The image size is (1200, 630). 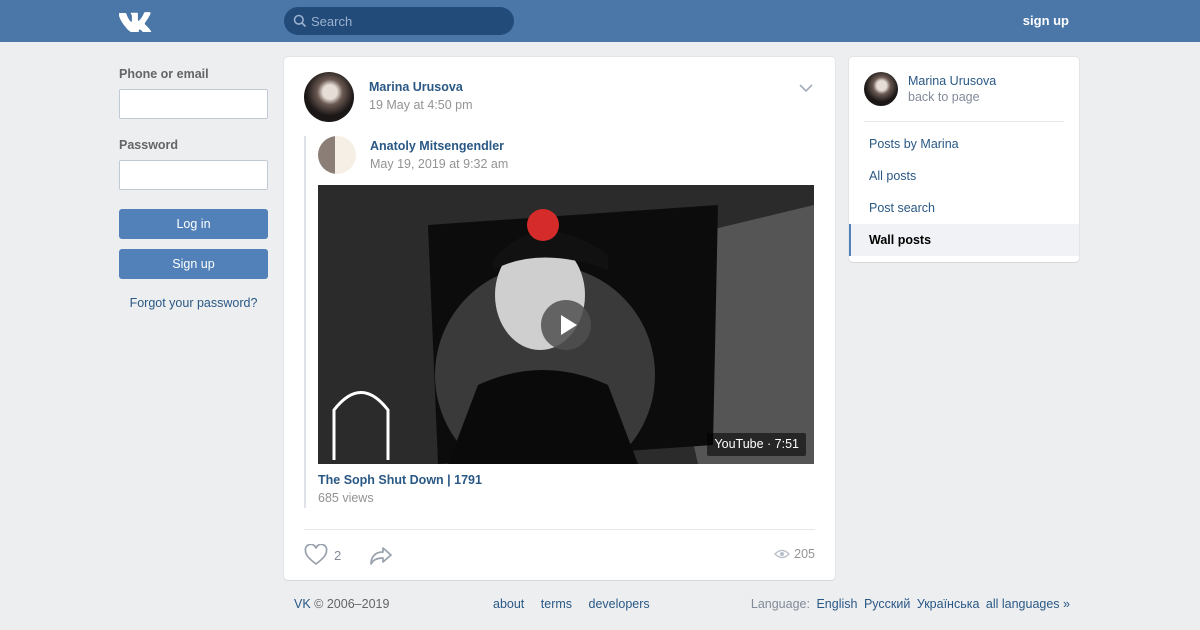 I want to click on footer-links: about terms developers, so click(x=578, y=604).